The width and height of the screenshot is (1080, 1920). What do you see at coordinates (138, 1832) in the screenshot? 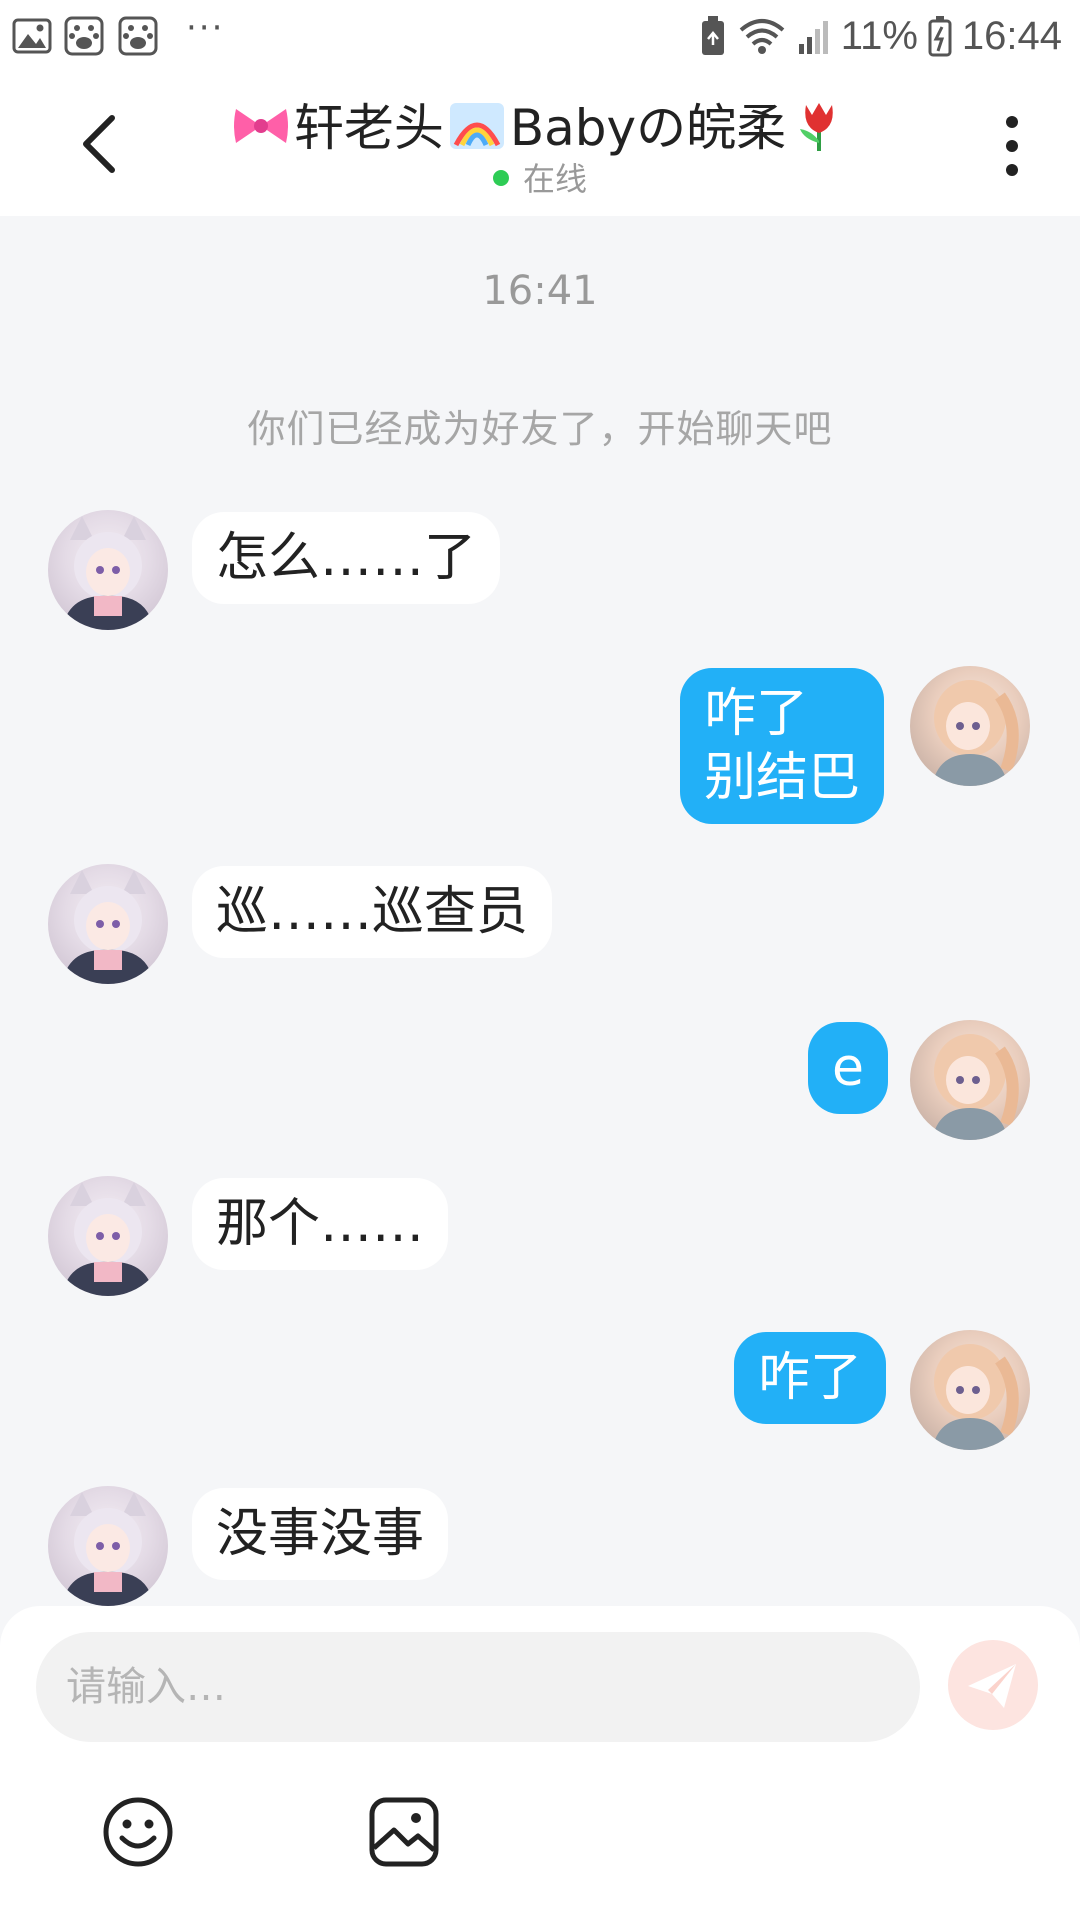
I see `emoji-icon` at bounding box center [138, 1832].